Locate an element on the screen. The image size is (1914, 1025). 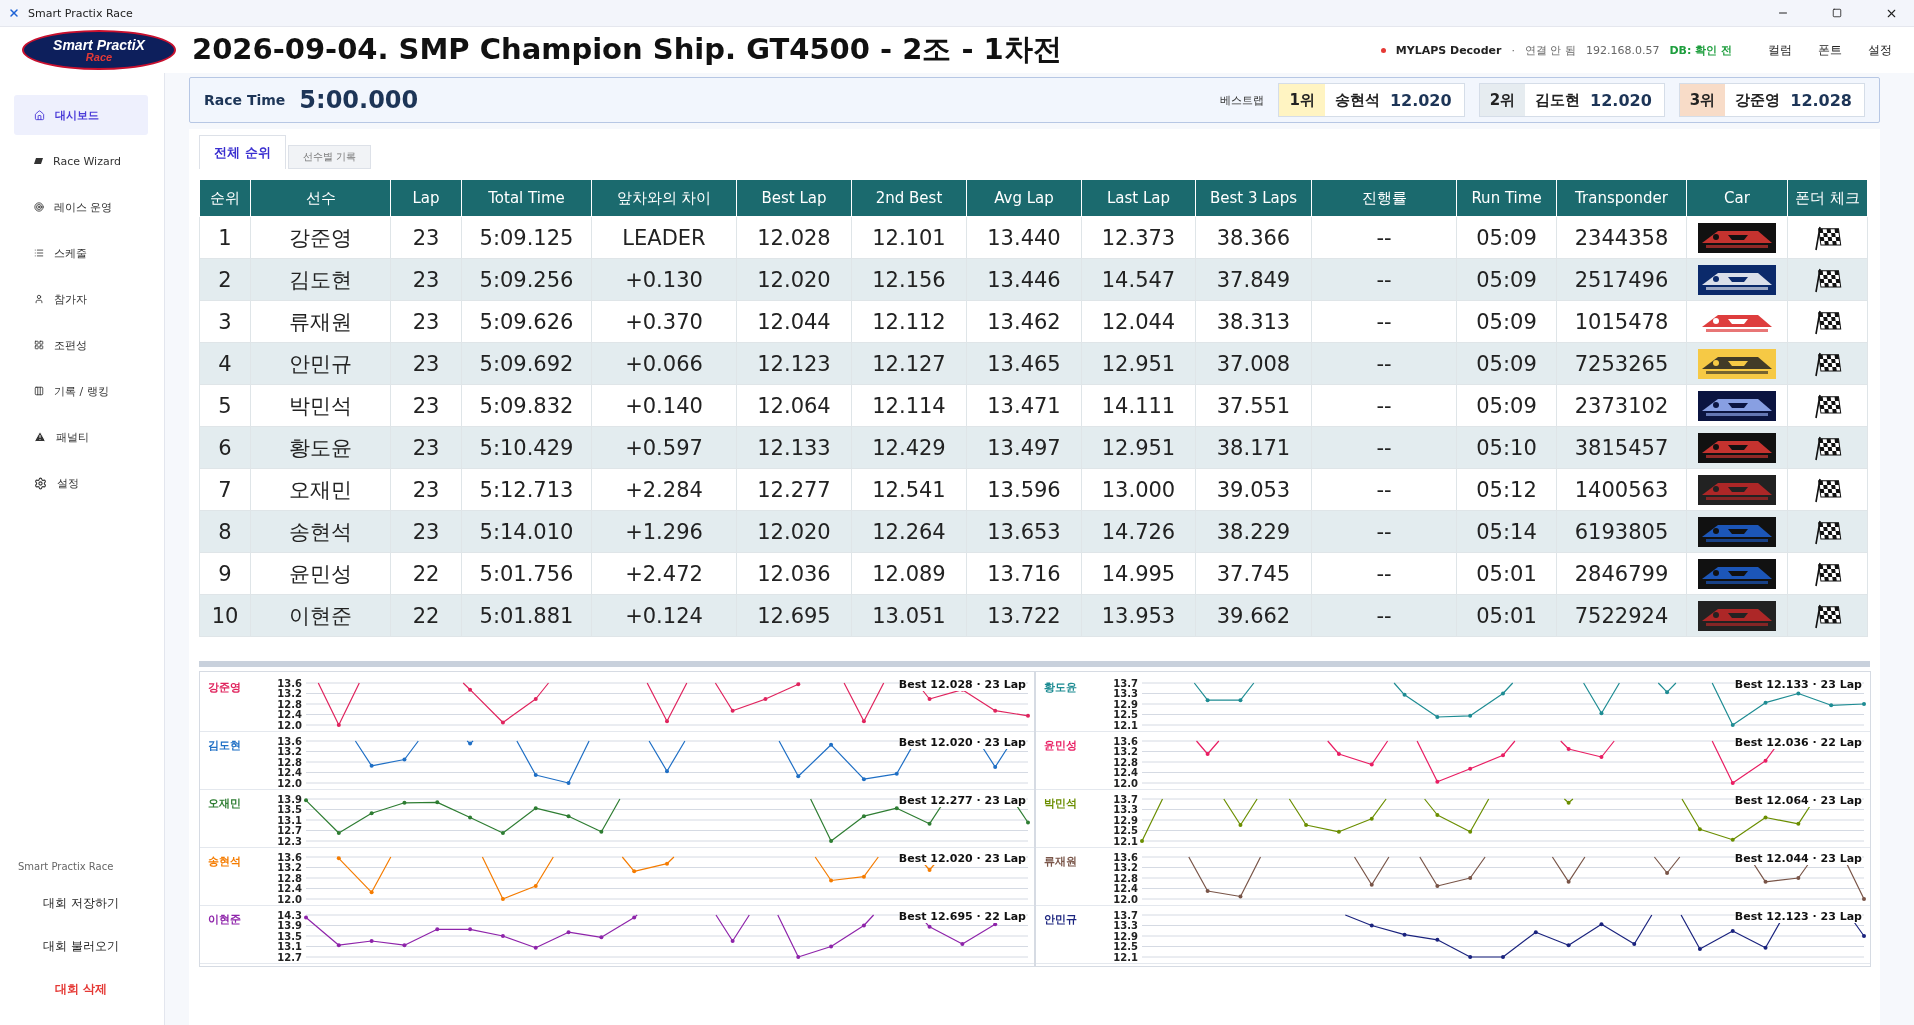
table-cell: 5:01.881 is located at coordinates (526, 615).